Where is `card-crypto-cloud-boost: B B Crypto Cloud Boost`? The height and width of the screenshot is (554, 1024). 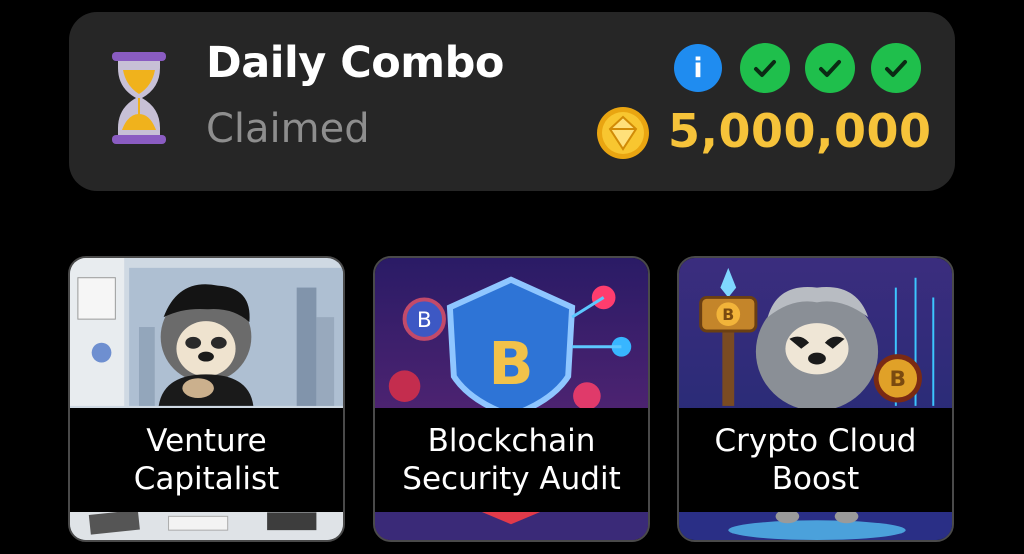 card-crypto-cloud-boost: B B Crypto Cloud Boost is located at coordinates (815, 399).